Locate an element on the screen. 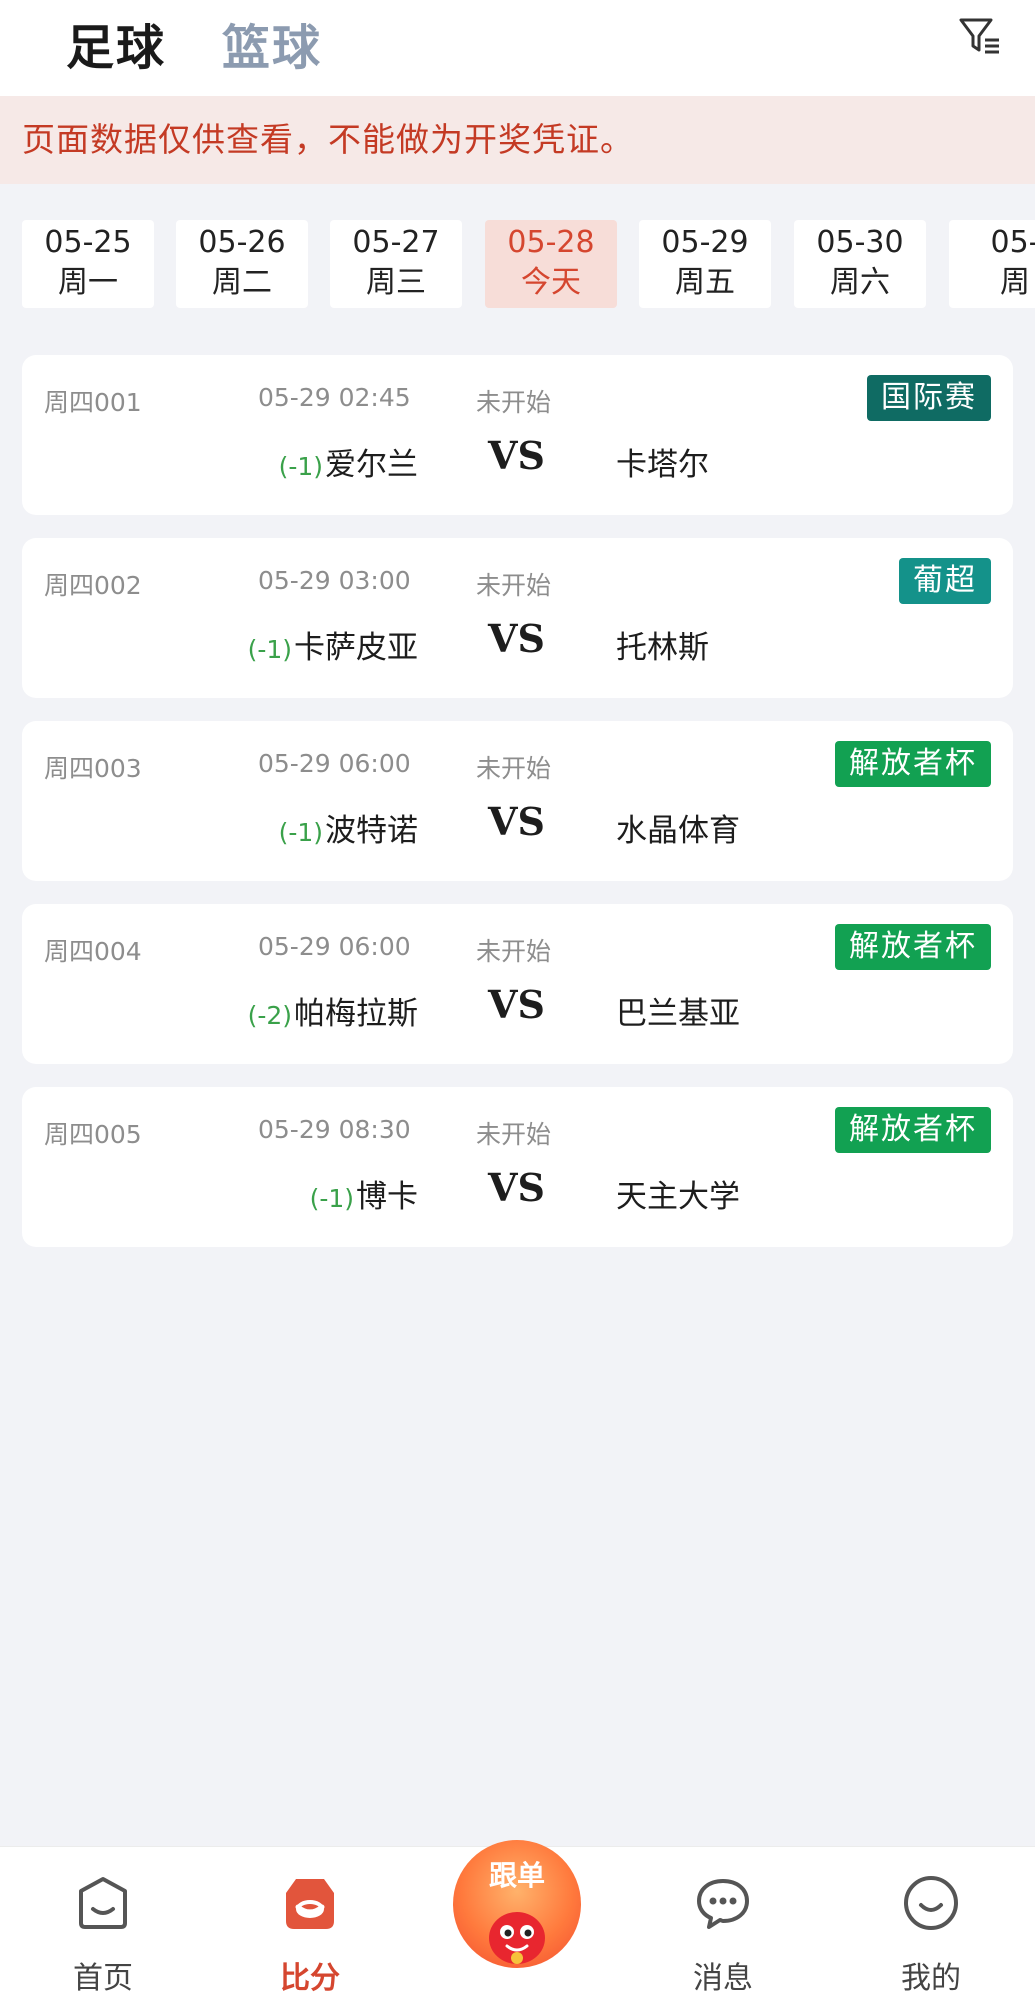 Image resolution: width=1035 pixels, height=2000 pixels. home-team: (-1)博卡 is located at coordinates (364, 1193).